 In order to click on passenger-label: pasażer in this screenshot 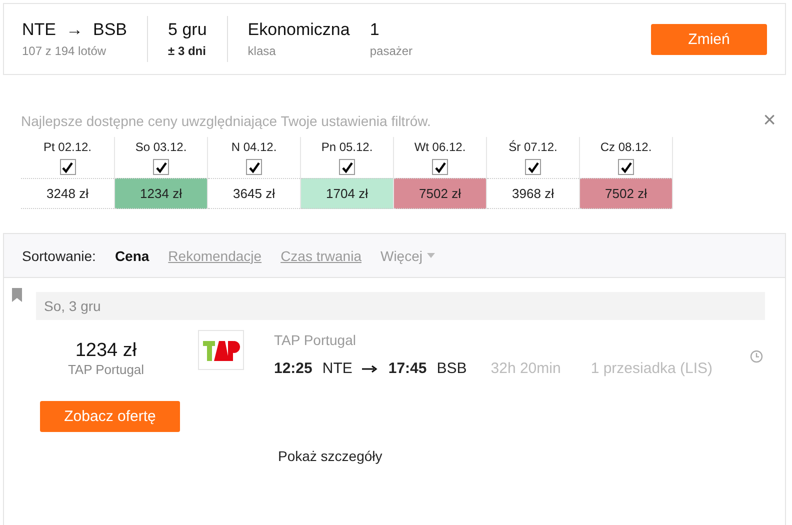, I will do `click(391, 51)`.